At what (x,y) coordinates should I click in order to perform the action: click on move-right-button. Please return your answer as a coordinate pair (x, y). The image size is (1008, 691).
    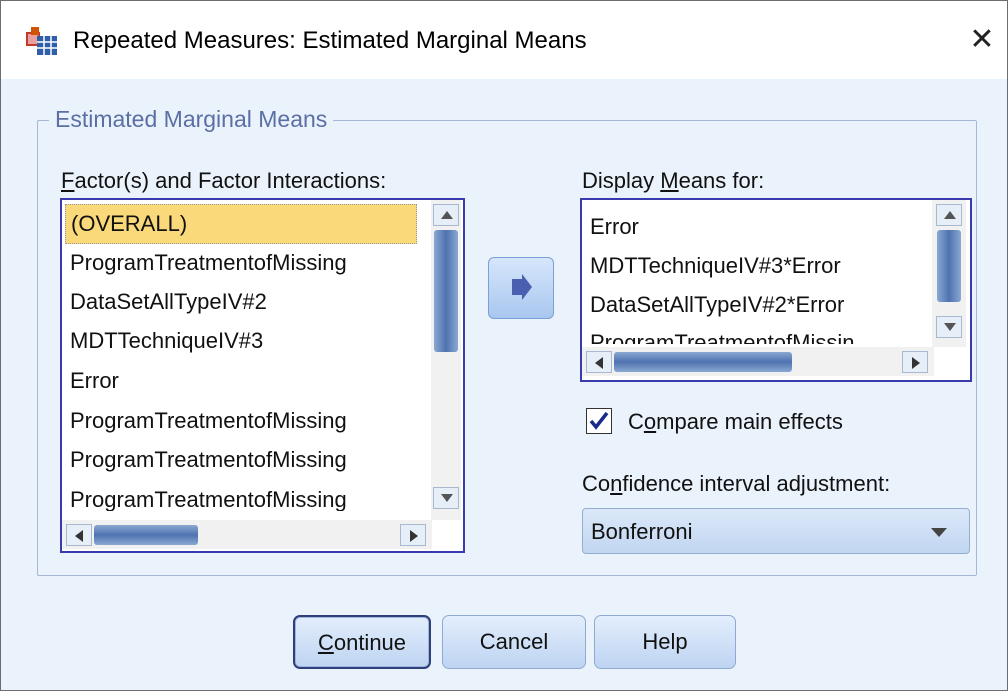
    Looking at the image, I should click on (521, 288).